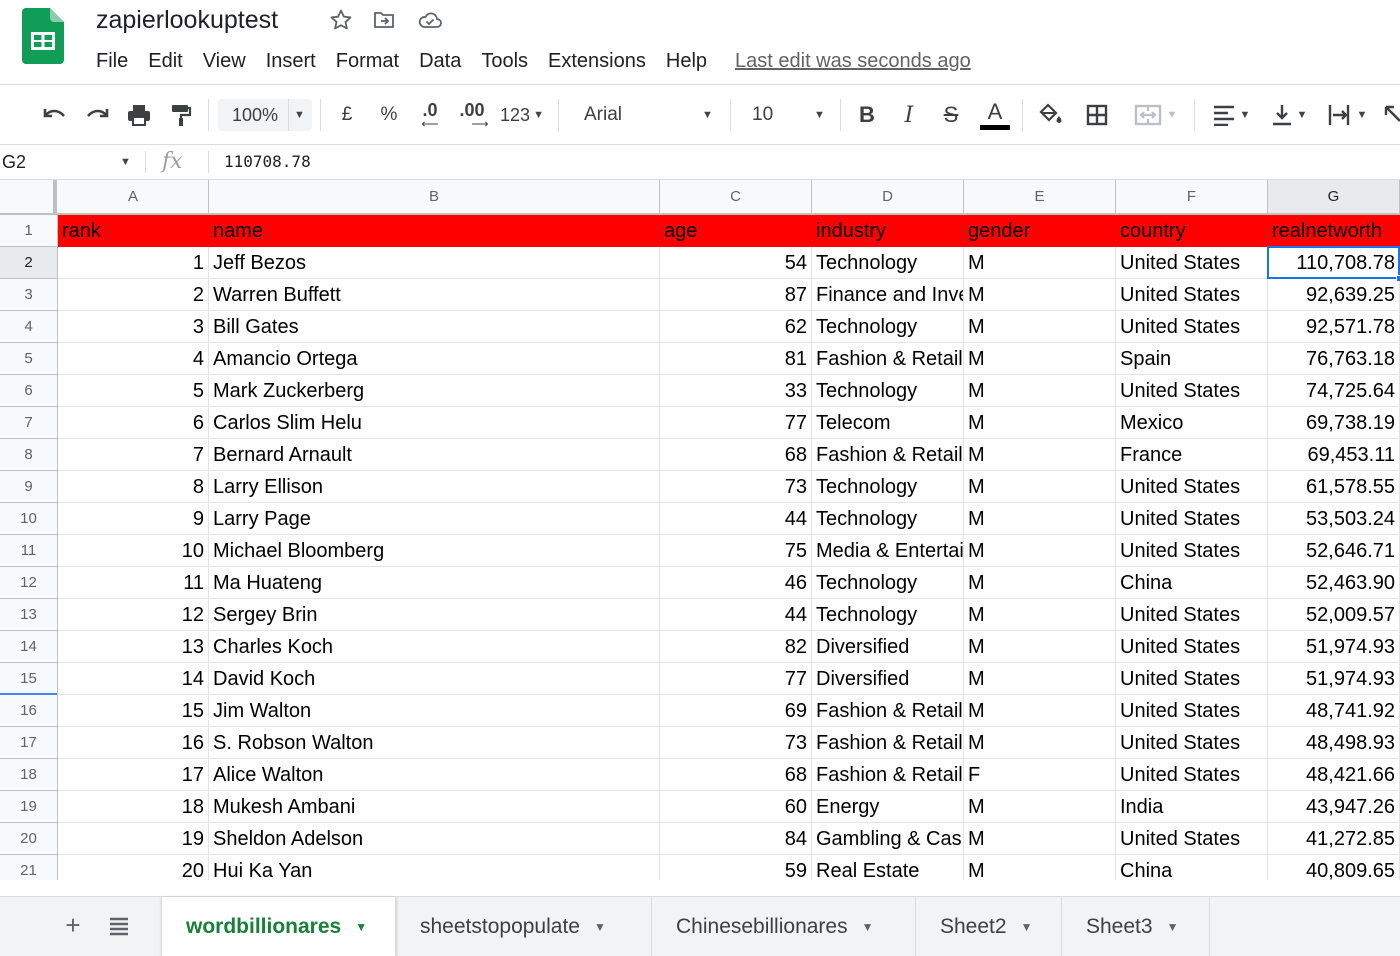 The height and width of the screenshot is (956, 1400). Describe the element at coordinates (133, 551) in the screenshot. I see `cell-a: 10` at that location.